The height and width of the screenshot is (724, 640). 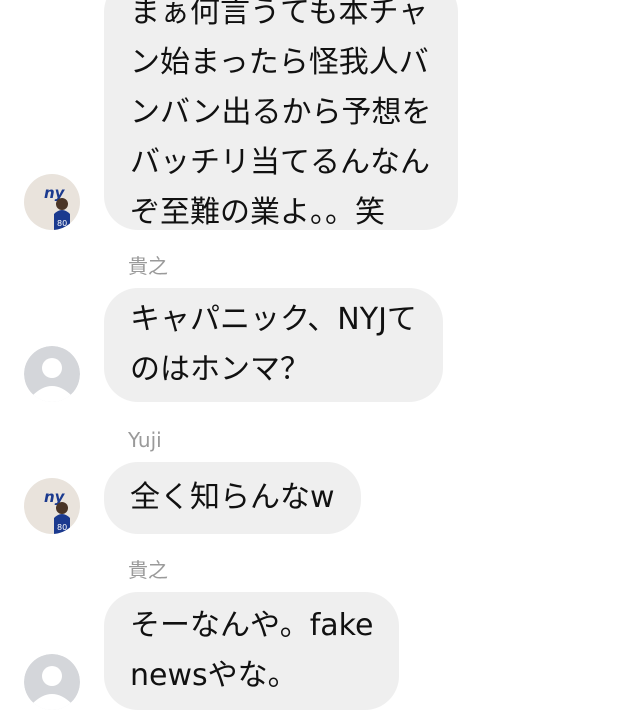 I want to click on message-text-line: まぁ何言うても本チャ, so click(x=279, y=15).